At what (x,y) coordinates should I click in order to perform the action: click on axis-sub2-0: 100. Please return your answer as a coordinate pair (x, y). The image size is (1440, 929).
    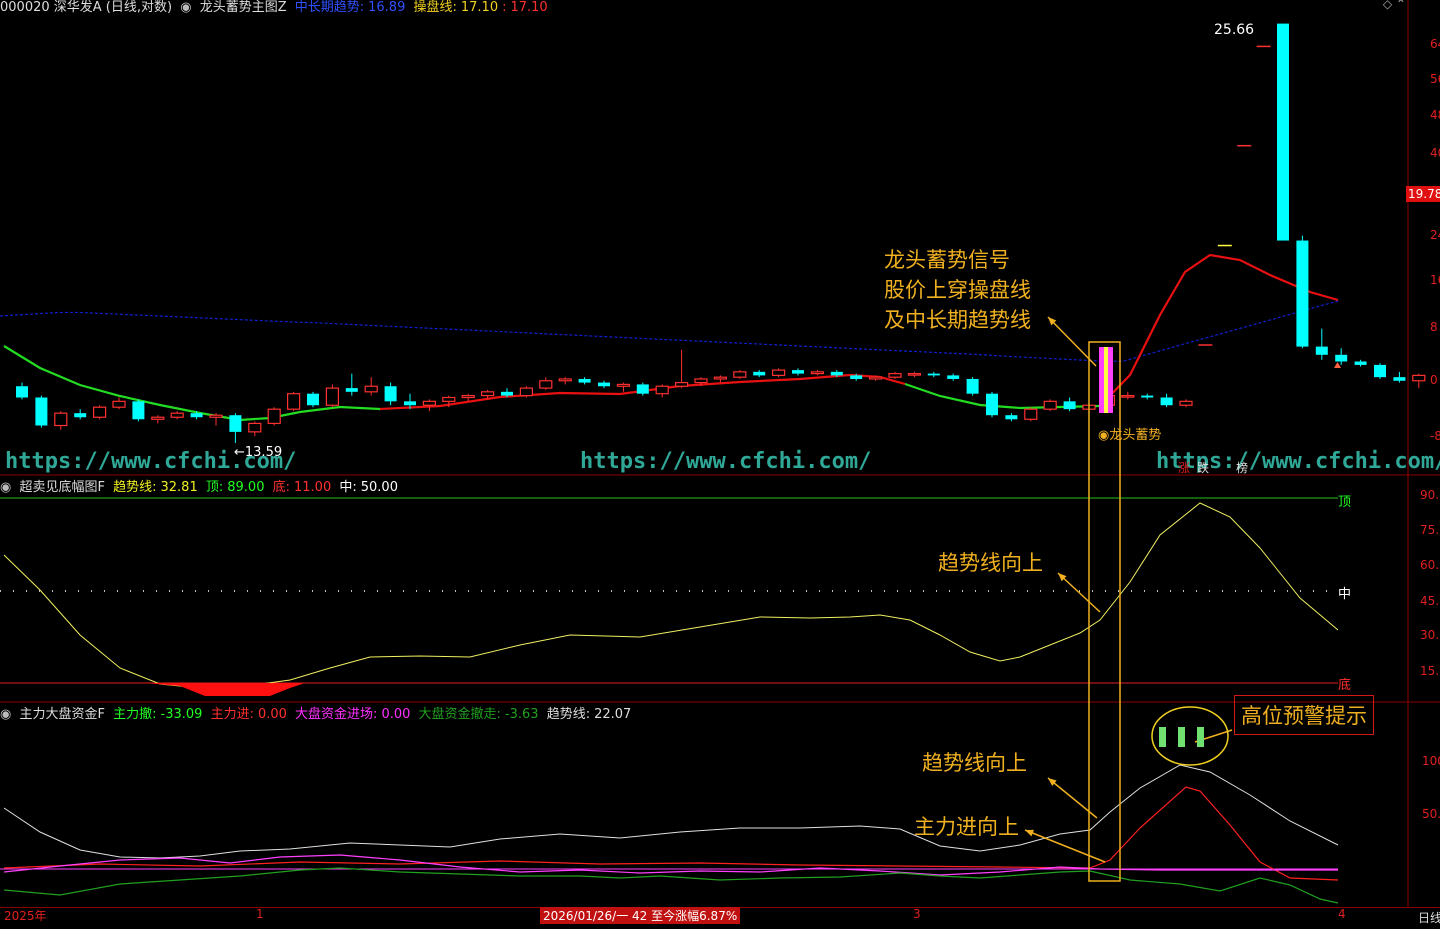
    Looking at the image, I should click on (1431, 761).